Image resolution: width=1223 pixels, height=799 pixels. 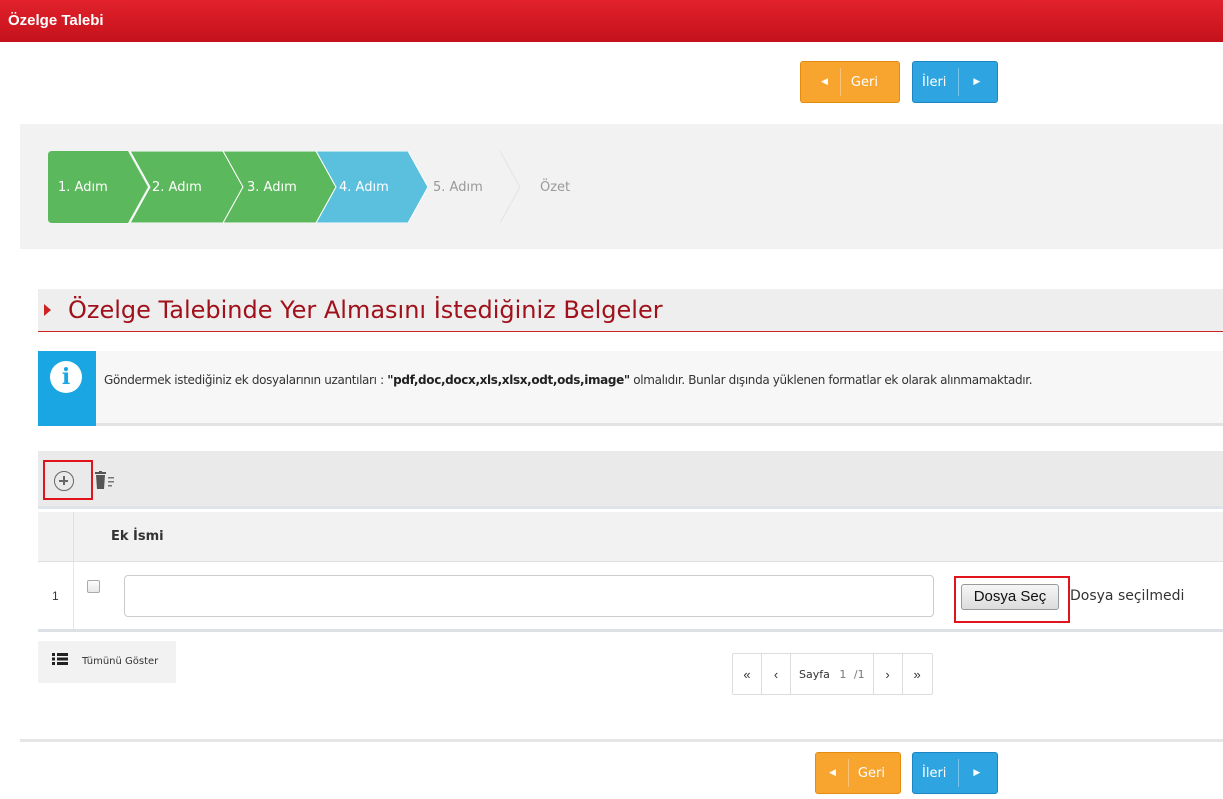 What do you see at coordinates (859, 674) in the screenshot?
I see `page-total: /1` at bounding box center [859, 674].